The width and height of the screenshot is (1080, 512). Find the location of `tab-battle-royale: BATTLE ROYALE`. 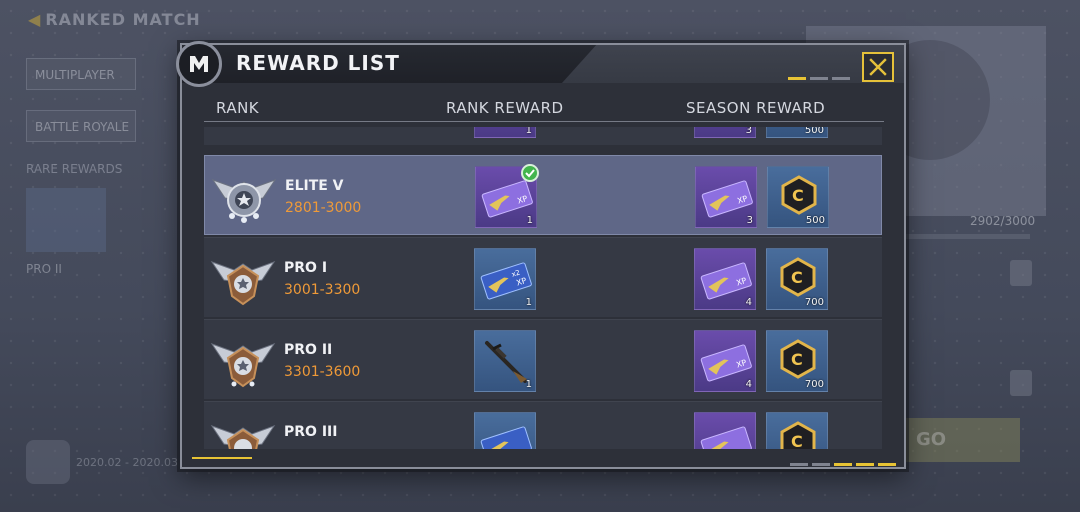

tab-battle-royale: BATTLE ROYALE is located at coordinates (81, 126).